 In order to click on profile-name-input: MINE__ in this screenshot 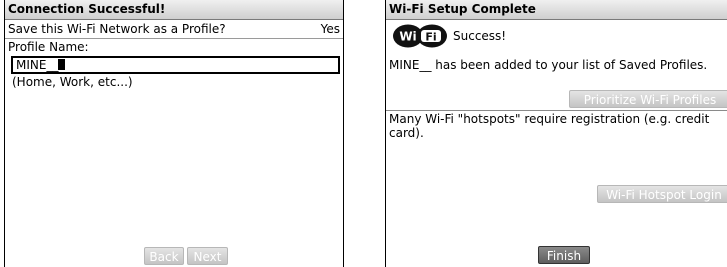, I will do `click(175, 65)`.